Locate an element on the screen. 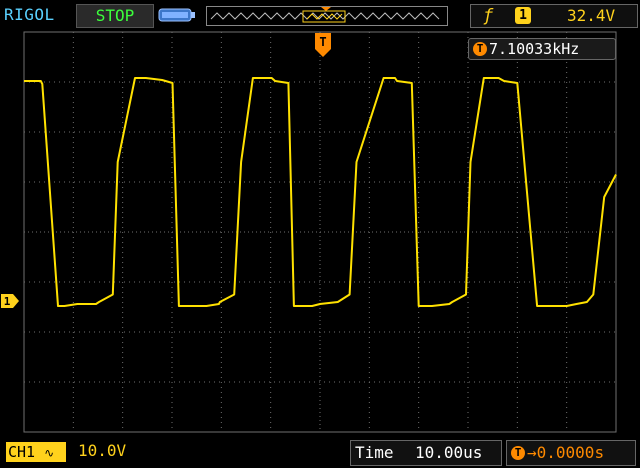 The width and height of the screenshot is (640, 468). status-bar: RIGOL STOP ƒ 1 32.4V is located at coordinates (320, 15).